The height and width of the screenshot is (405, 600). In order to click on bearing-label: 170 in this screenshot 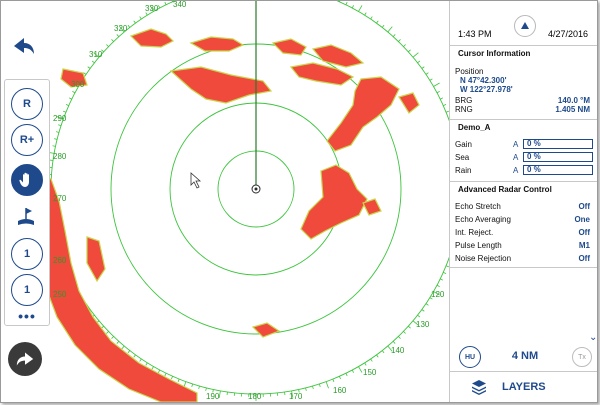, I will do `click(296, 396)`.